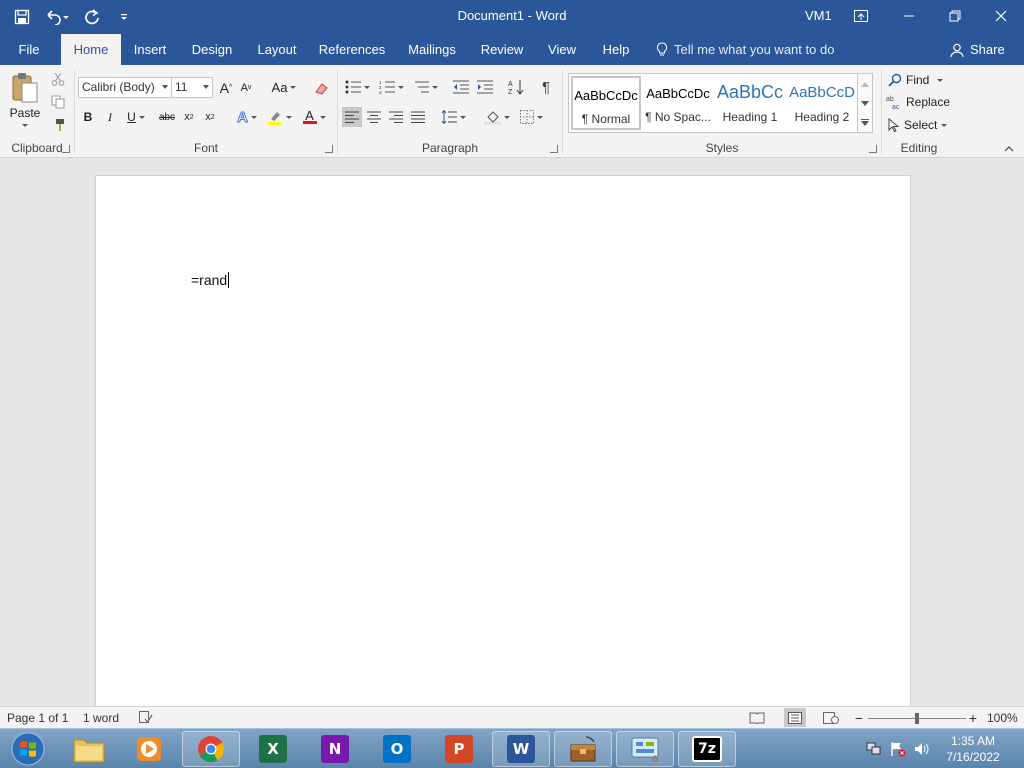  What do you see at coordinates (352, 49) in the screenshot?
I see `tab-references: References` at bounding box center [352, 49].